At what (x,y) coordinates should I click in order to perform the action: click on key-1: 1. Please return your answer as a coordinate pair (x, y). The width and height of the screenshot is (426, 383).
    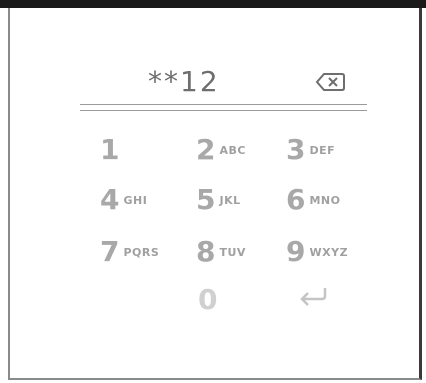
    Looking at the image, I should click on (145, 150).